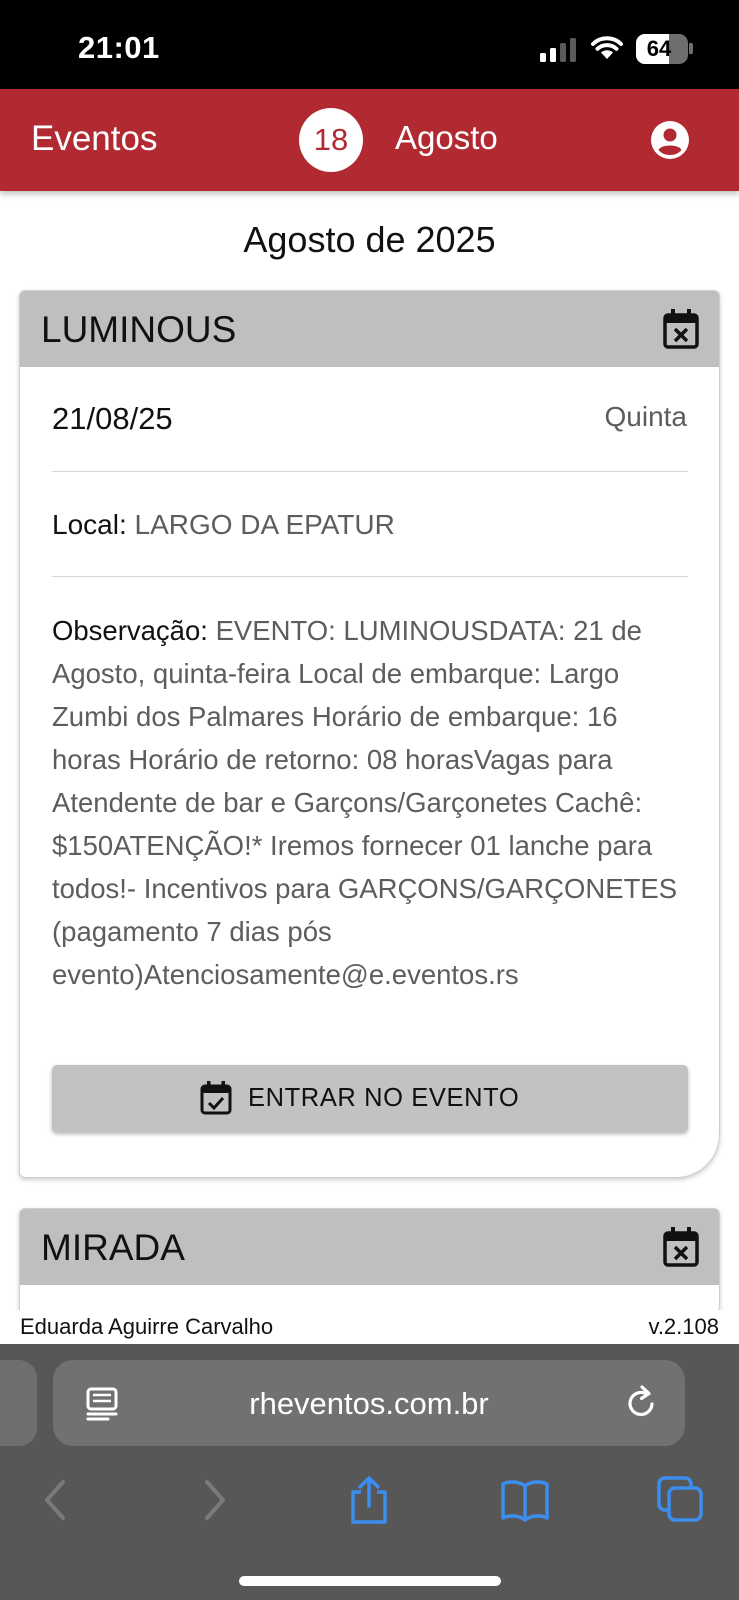 The image size is (739, 1600). I want to click on status-bar: 21:01 64, so click(369, 44).